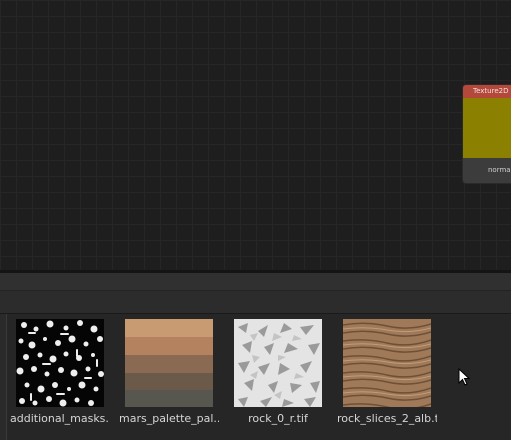 This screenshot has width=511, height=440. Describe the element at coordinates (487, 128) in the screenshot. I see `node-preview` at that location.